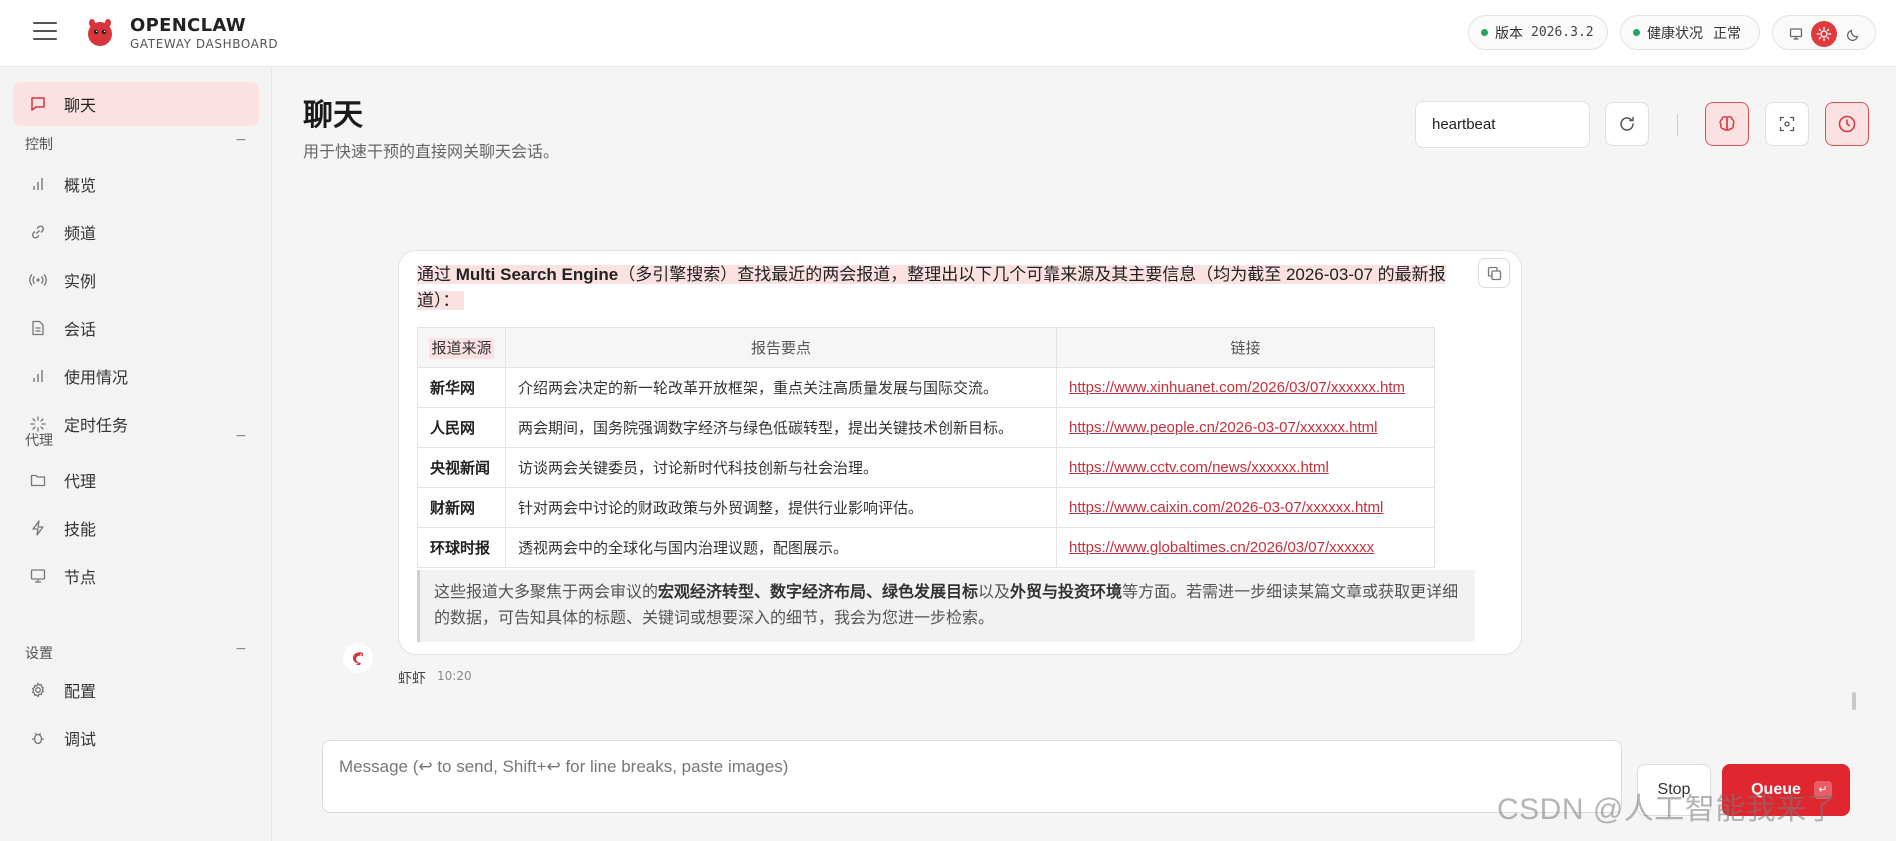  Describe the element at coordinates (461, 547) in the screenshot. I see `source-cell: 环球时报` at that location.